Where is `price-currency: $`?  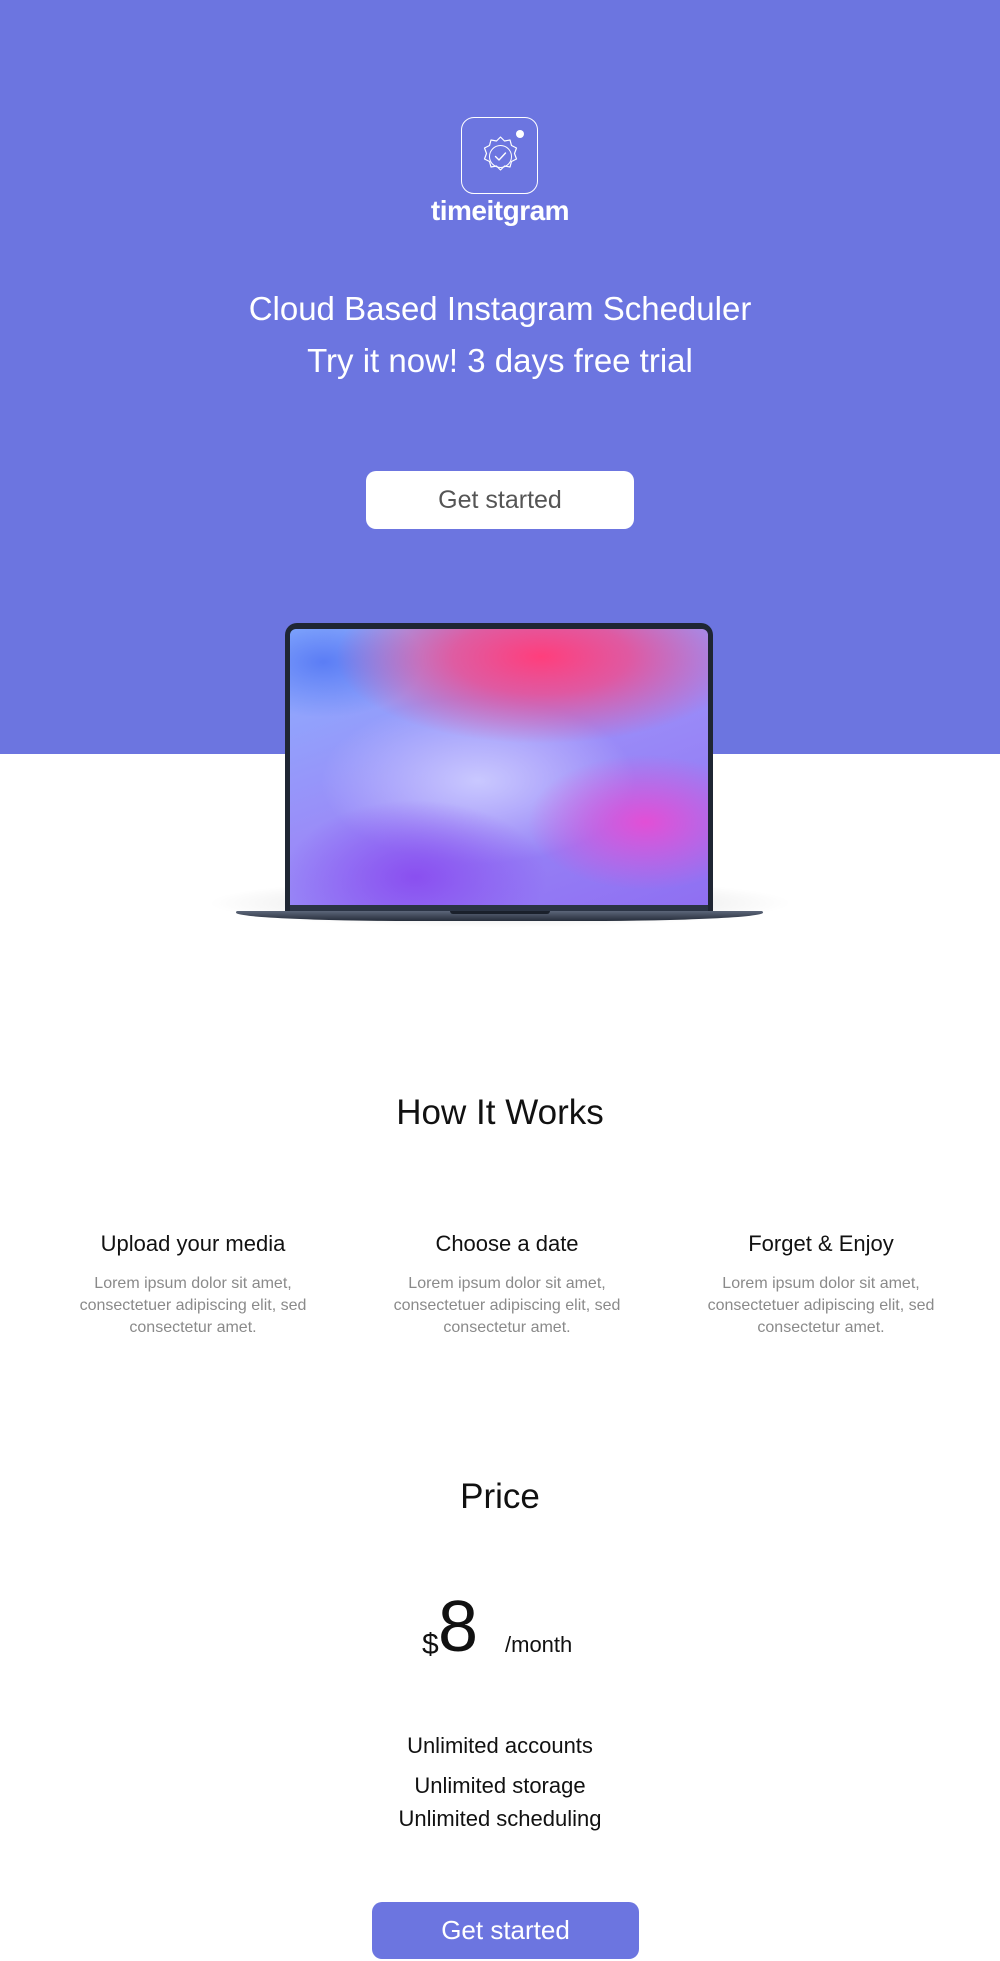 price-currency: $ is located at coordinates (430, 1644).